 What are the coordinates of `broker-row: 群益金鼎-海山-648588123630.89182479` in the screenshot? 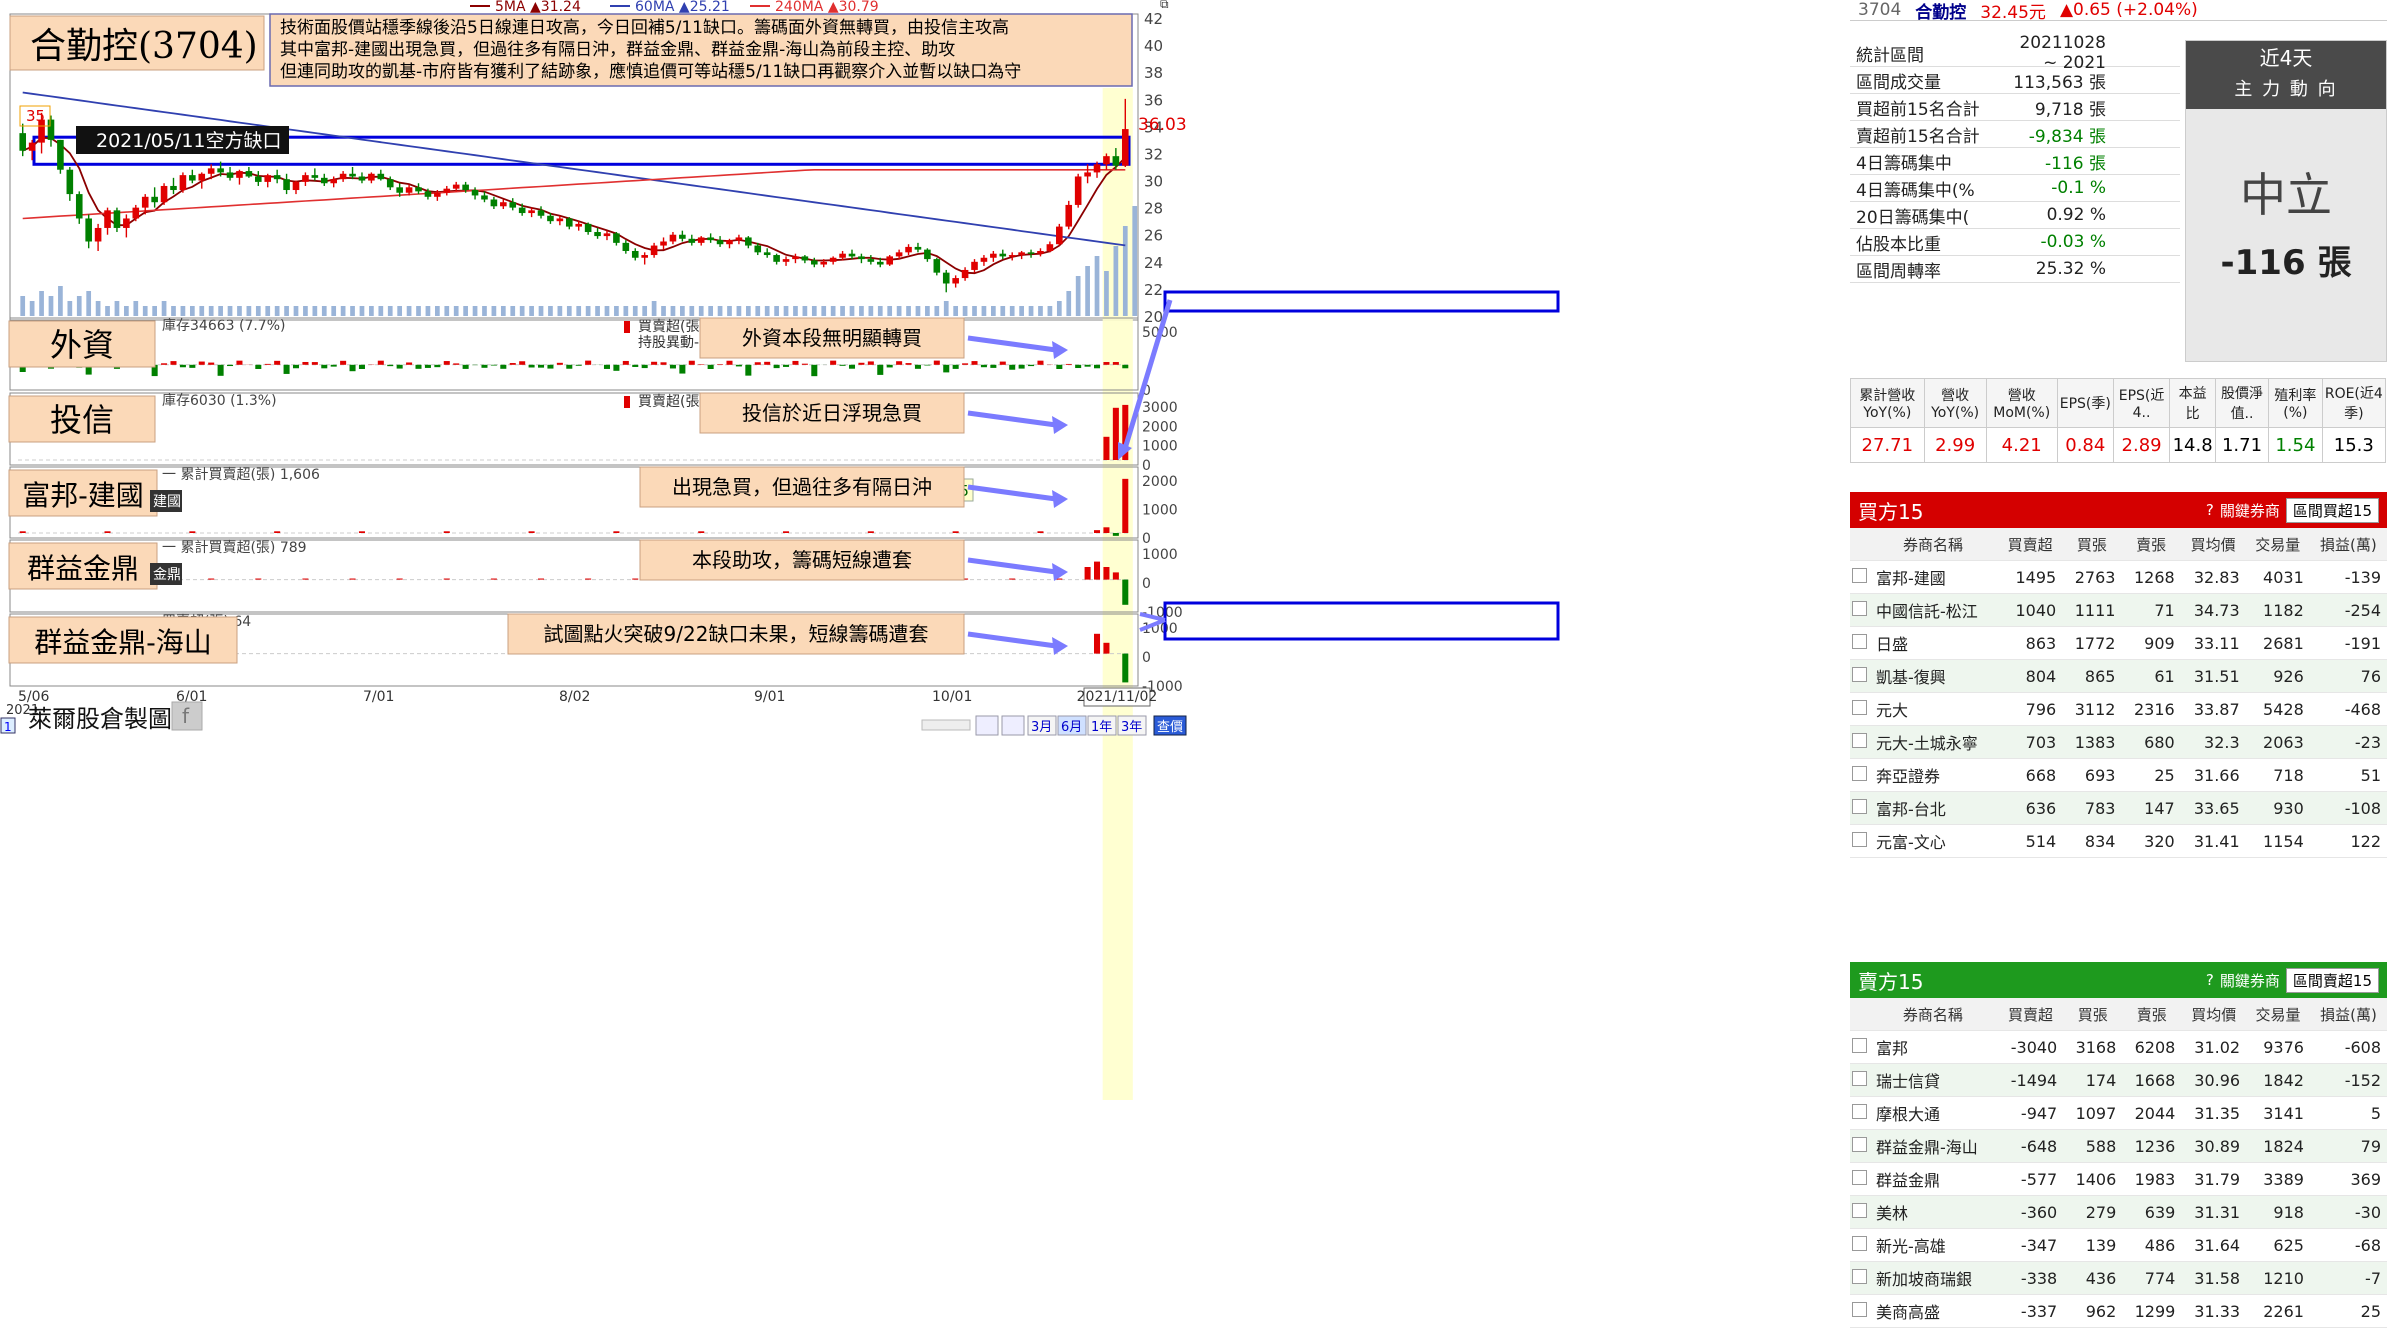 It's located at (2118, 1146).